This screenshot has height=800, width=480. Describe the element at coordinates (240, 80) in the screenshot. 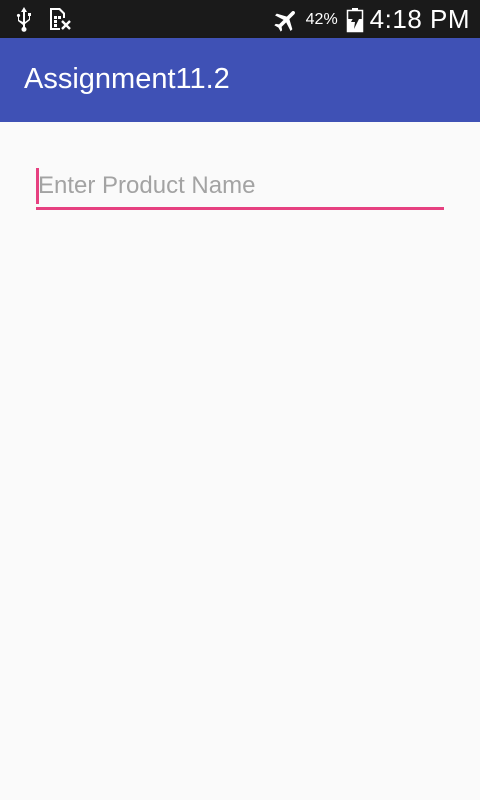

I see `app-bar: Assignment11.2` at that location.